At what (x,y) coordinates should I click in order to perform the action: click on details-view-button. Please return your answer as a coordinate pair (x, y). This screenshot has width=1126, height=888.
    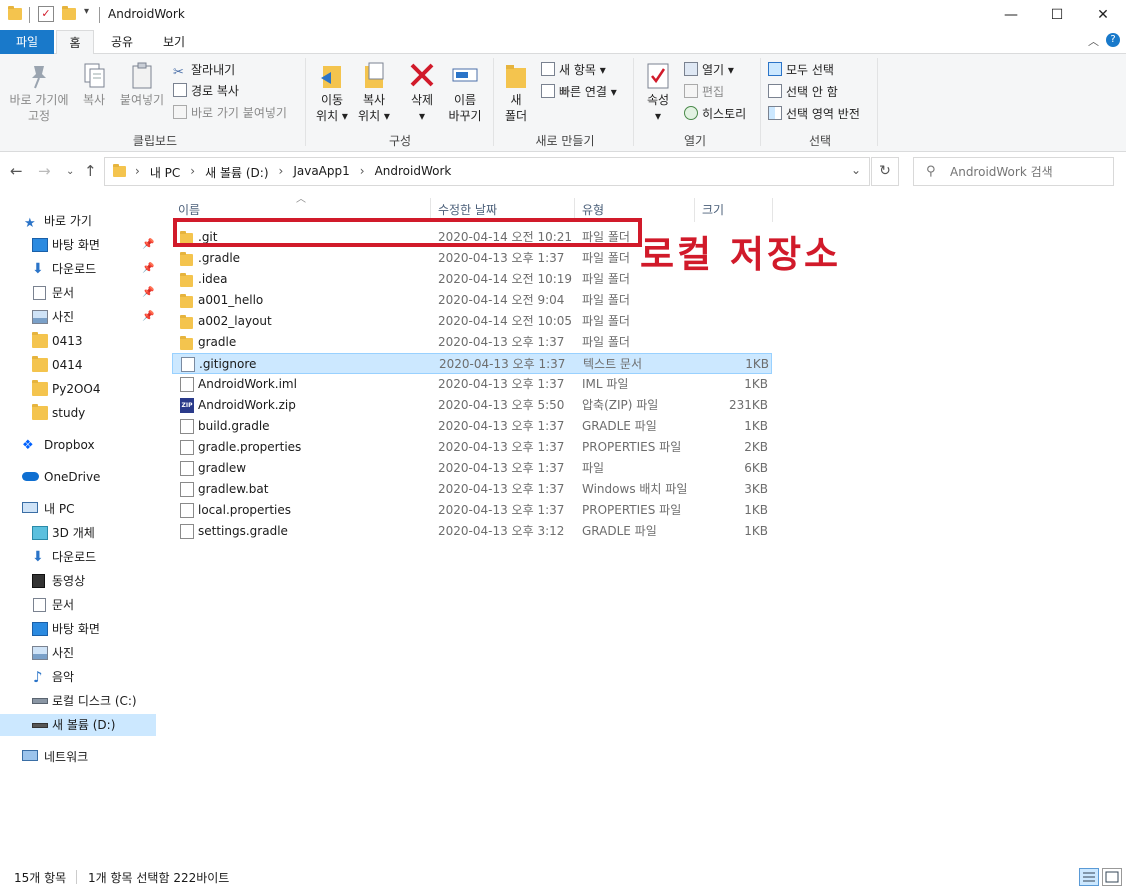
    Looking at the image, I should click on (1089, 877).